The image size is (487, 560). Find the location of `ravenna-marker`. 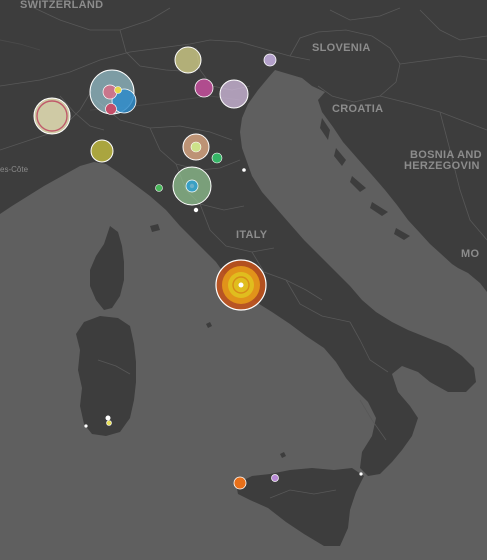

ravenna-marker is located at coordinates (217, 158).